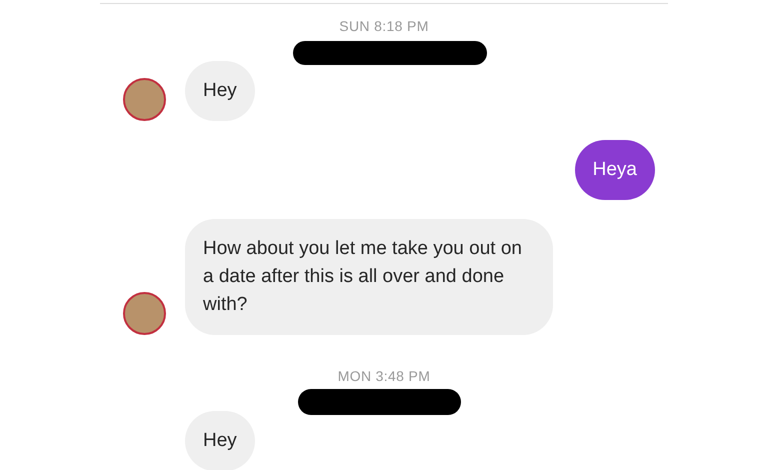  What do you see at coordinates (384, 26) in the screenshot?
I see `timestamp: SUN 8:18 PM` at bounding box center [384, 26].